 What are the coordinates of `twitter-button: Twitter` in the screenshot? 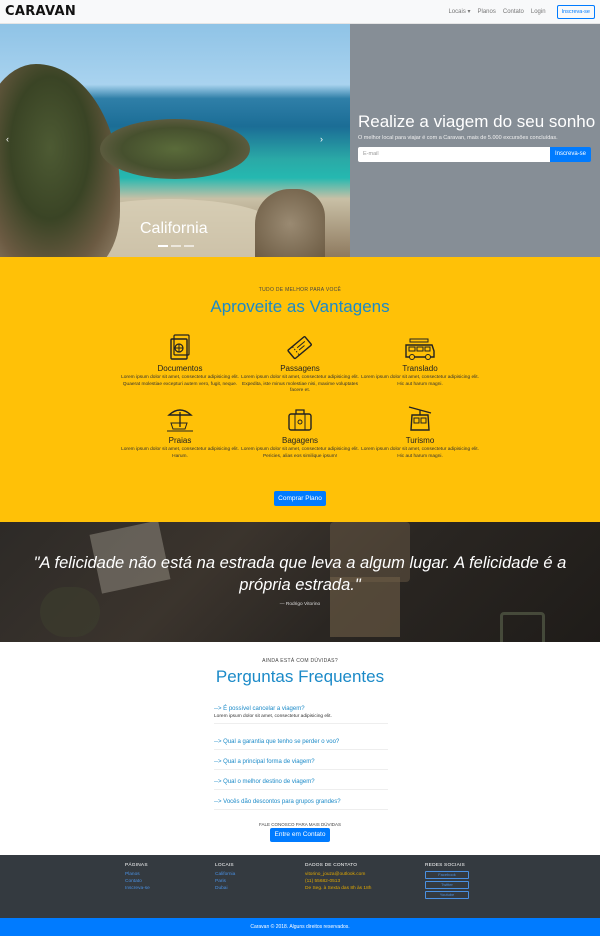 It's located at (447, 885).